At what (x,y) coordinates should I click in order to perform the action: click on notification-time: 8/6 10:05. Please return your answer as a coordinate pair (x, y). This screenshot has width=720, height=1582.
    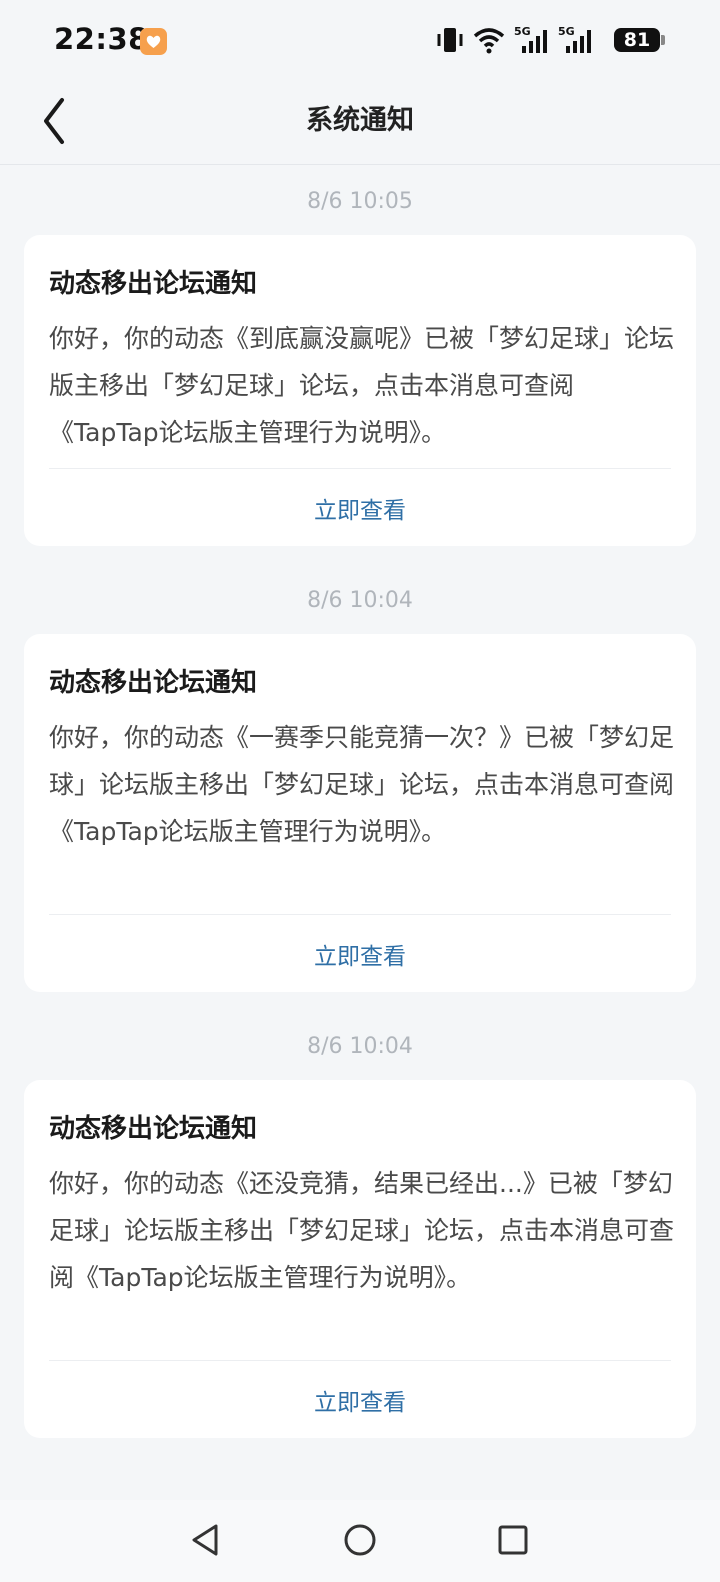
    Looking at the image, I should click on (360, 201).